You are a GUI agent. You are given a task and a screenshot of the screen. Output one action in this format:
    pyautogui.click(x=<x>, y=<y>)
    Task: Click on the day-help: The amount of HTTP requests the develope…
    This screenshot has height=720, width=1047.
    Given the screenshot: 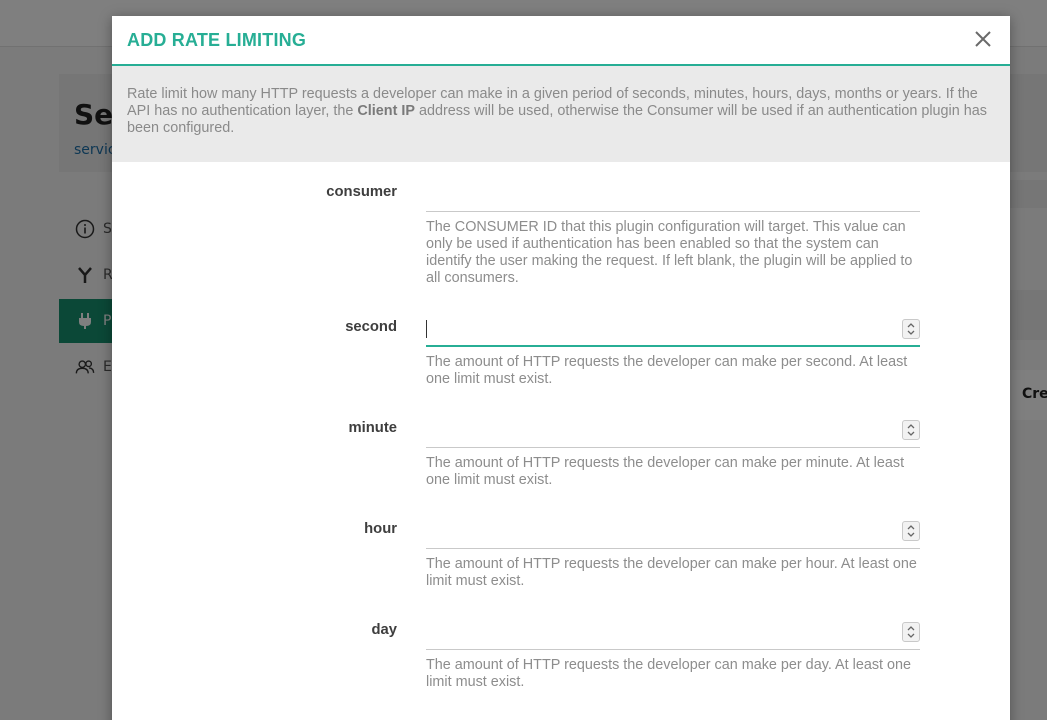 What is the action you would take?
    pyautogui.click(x=669, y=673)
    